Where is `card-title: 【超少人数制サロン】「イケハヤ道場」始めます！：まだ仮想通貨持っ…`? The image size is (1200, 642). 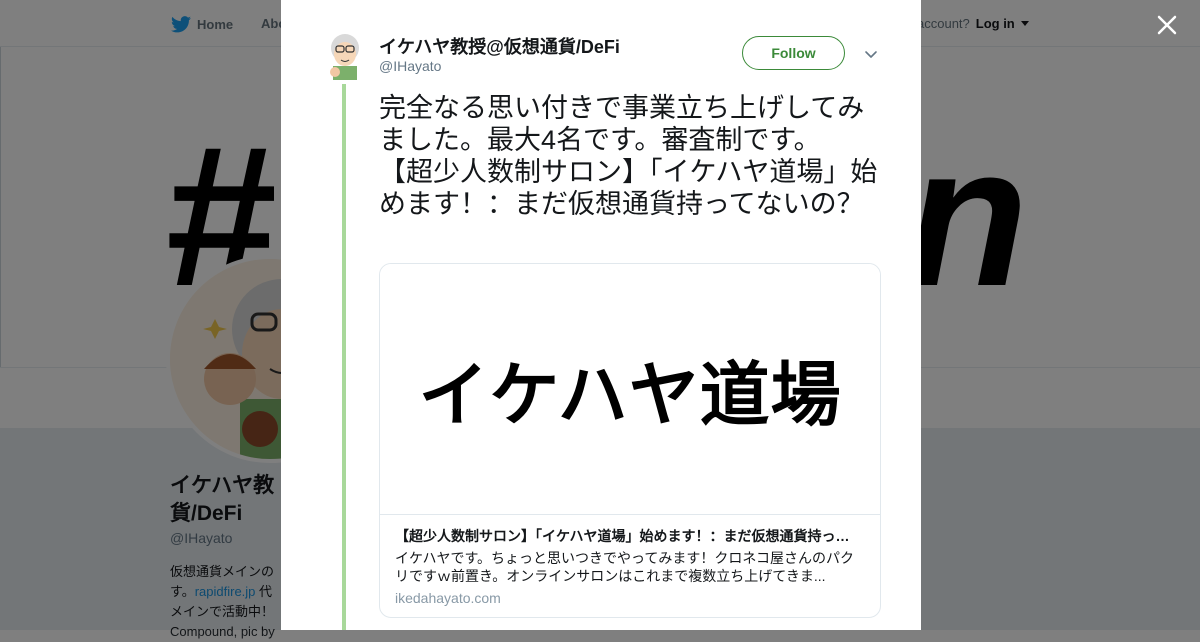
card-title: 【超少人数制サロン】「イケハヤ道場」始めます！：まだ仮想通貨持っ… is located at coordinates (622, 536).